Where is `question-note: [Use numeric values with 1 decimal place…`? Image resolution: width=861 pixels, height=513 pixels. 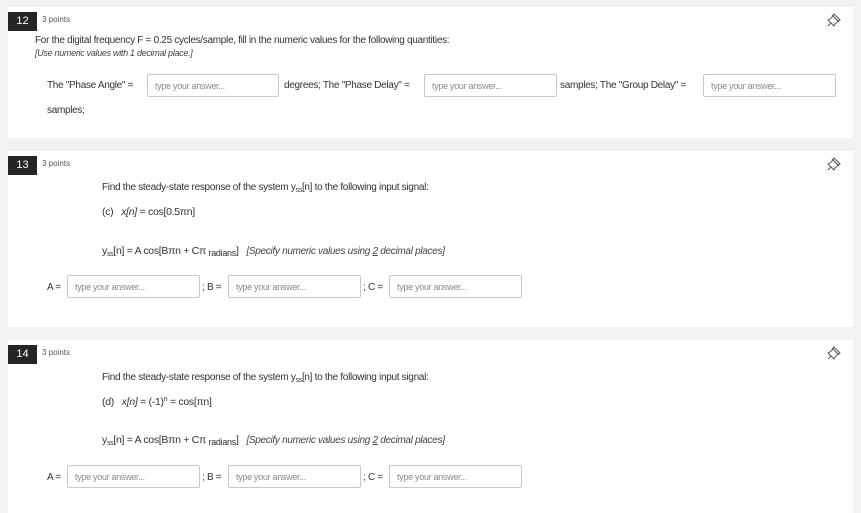
question-note: [Use numeric values with 1 decimal place… is located at coordinates (114, 53).